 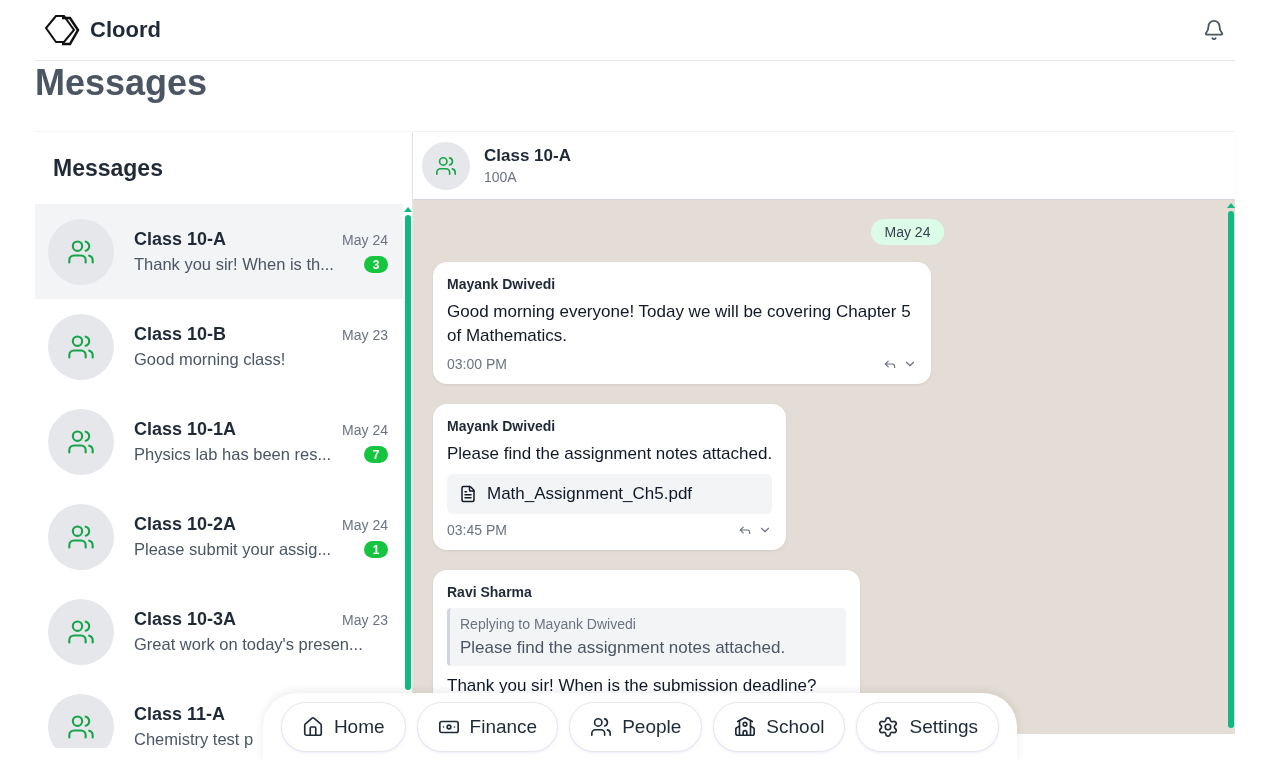 What do you see at coordinates (343, 726) in the screenshot?
I see `nav-button: Home` at bounding box center [343, 726].